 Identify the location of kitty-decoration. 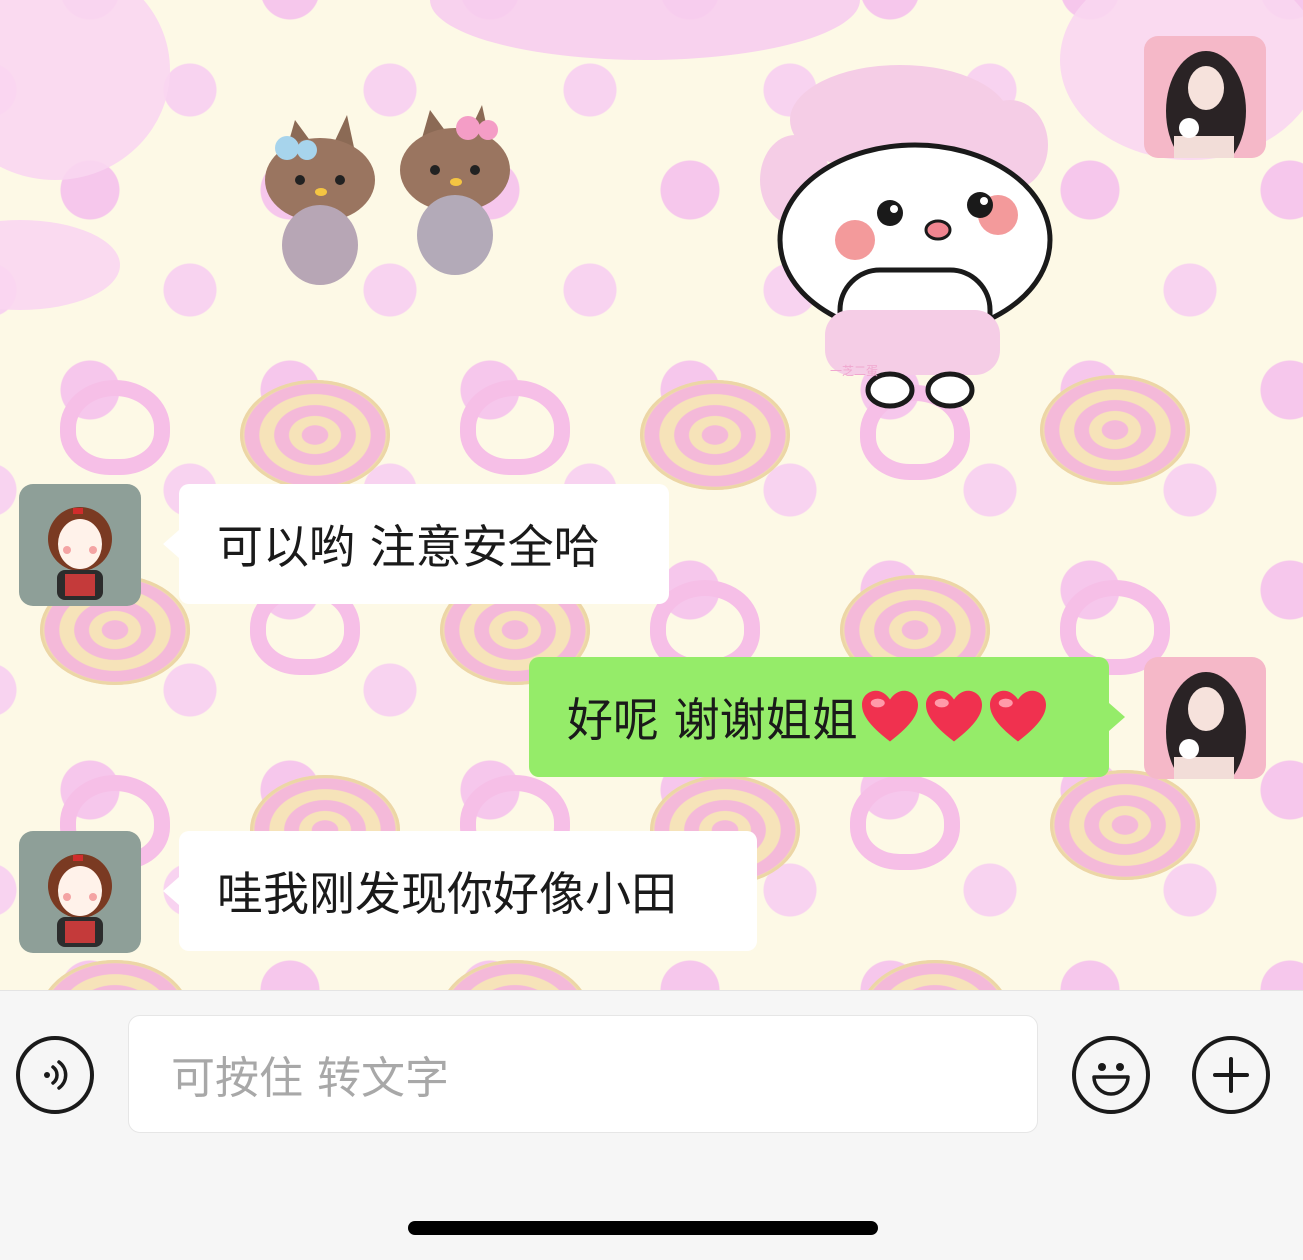
(387, 195).